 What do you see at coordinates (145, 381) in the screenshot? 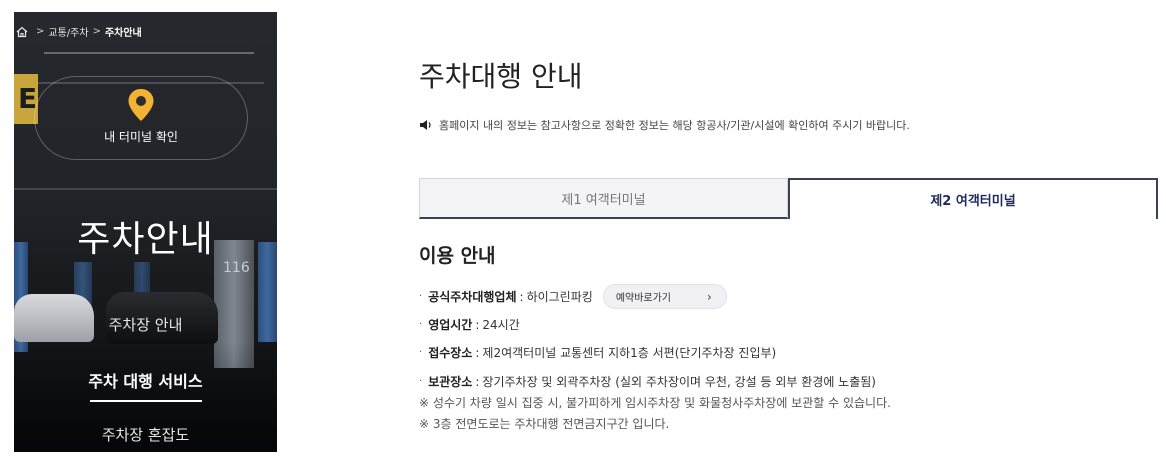
I see `sidebar-item-label: 주차 대행 서비스` at bounding box center [145, 381].